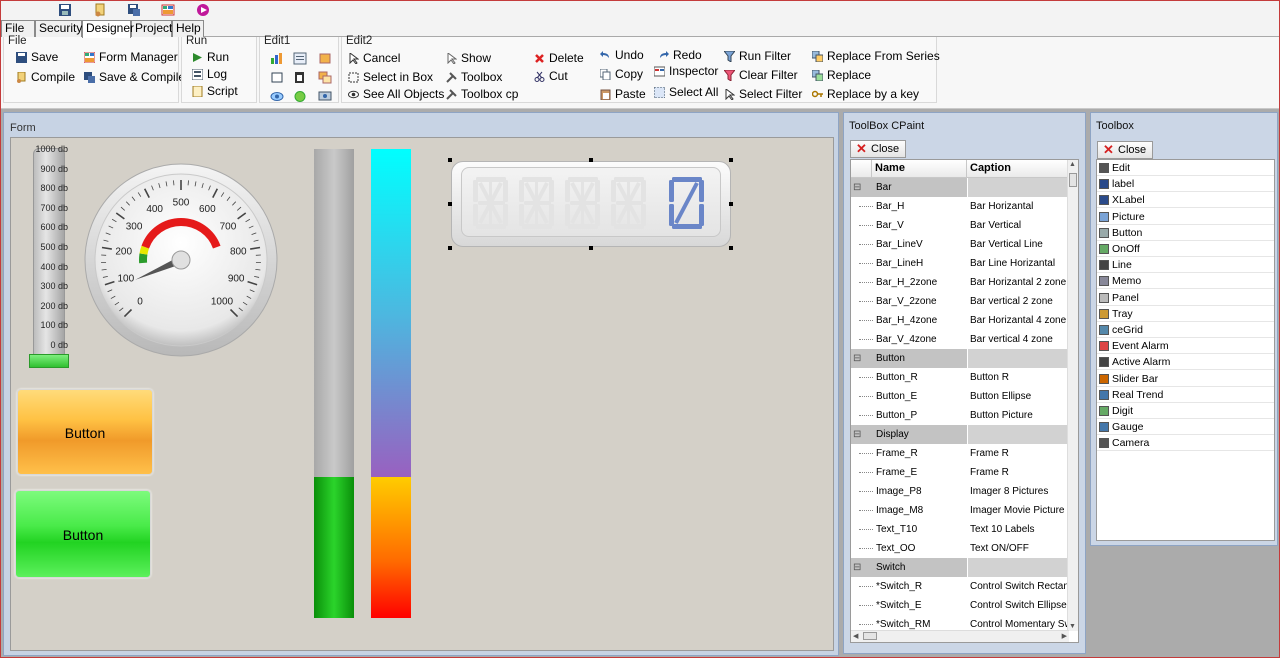  I want to click on tree-row: Bar_H Bar Horizantal, so click(960, 206).